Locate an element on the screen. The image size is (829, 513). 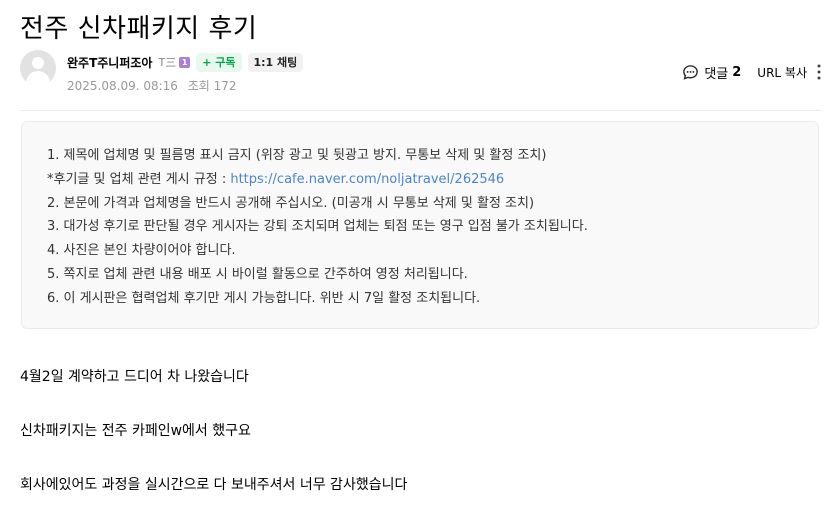
content-paragraph: 신차패키지는 전주 카페인w에서 했구요 is located at coordinates (135, 431).